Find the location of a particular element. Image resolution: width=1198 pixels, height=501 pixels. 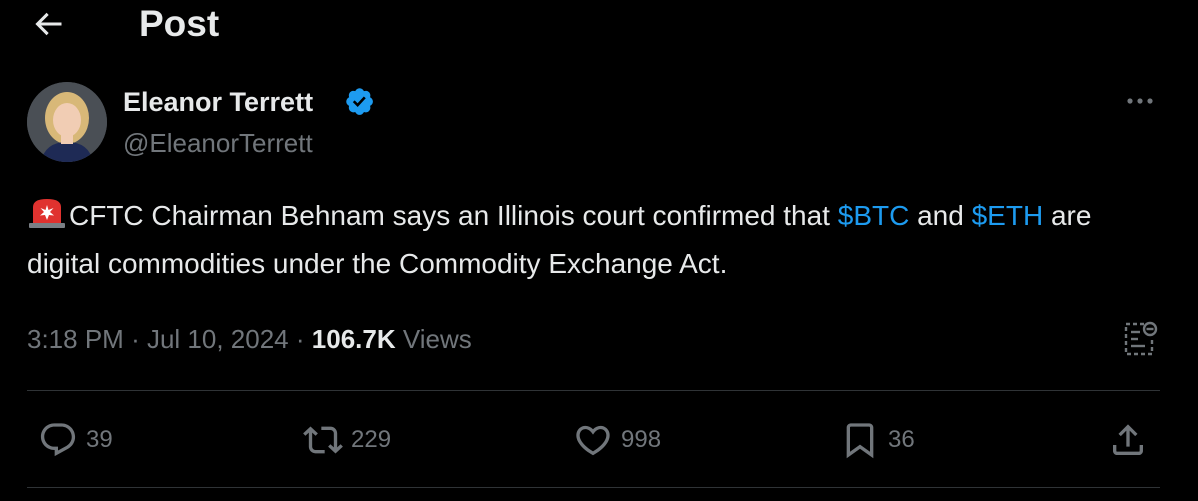

tweet-meta: 3:18 PM · Jul 10, 2024 · 106.7K Views is located at coordinates (249, 339).